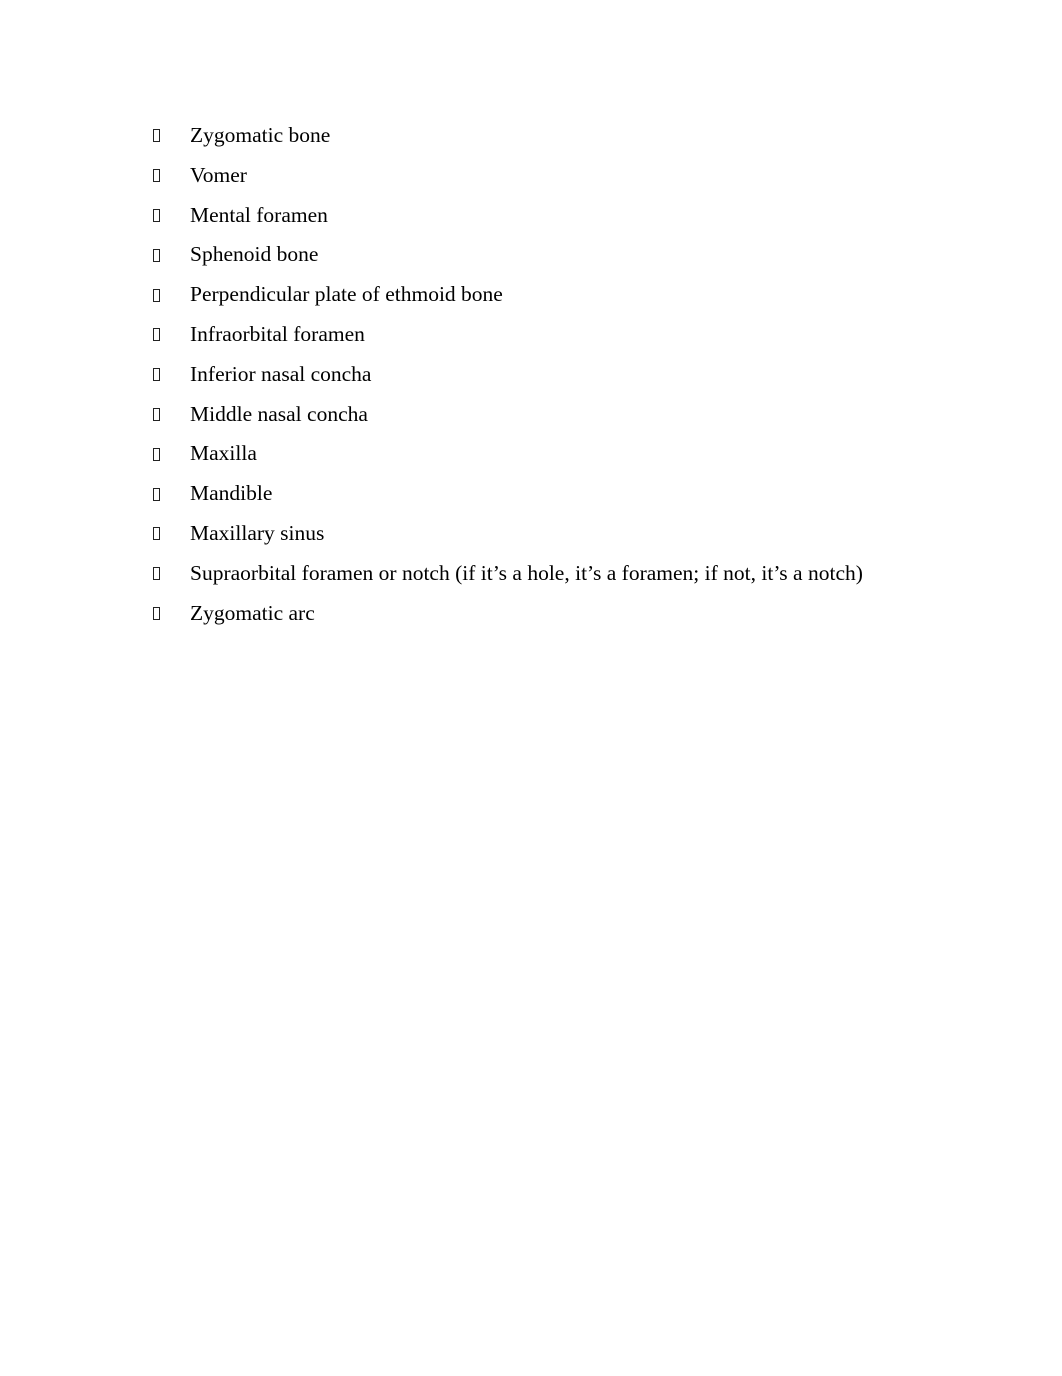 This screenshot has height=1376, width=1062. What do you see at coordinates (260, 135) in the screenshot?
I see `list-item-label: Zygomatic bone` at bounding box center [260, 135].